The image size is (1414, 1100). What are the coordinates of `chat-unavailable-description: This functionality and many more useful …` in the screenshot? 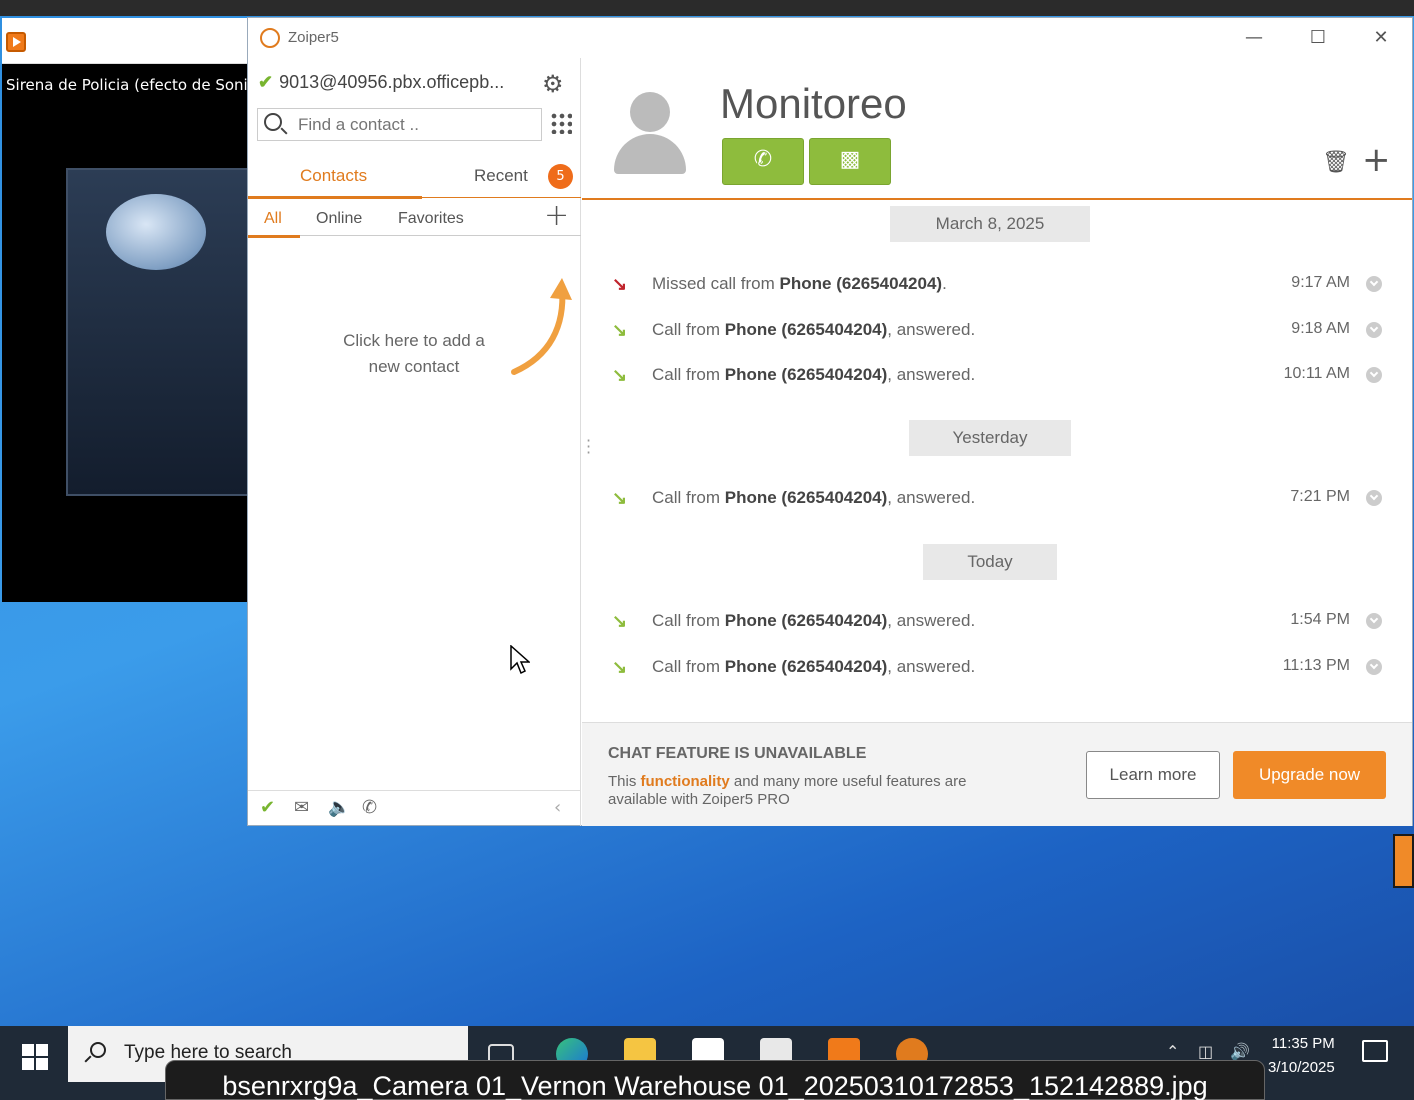 It's located at (787, 790).